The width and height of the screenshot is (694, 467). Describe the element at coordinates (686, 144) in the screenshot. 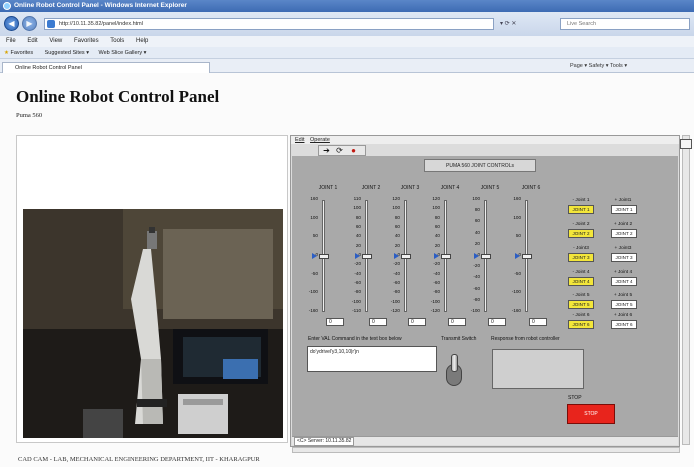

I see `applet-side-icon` at that location.